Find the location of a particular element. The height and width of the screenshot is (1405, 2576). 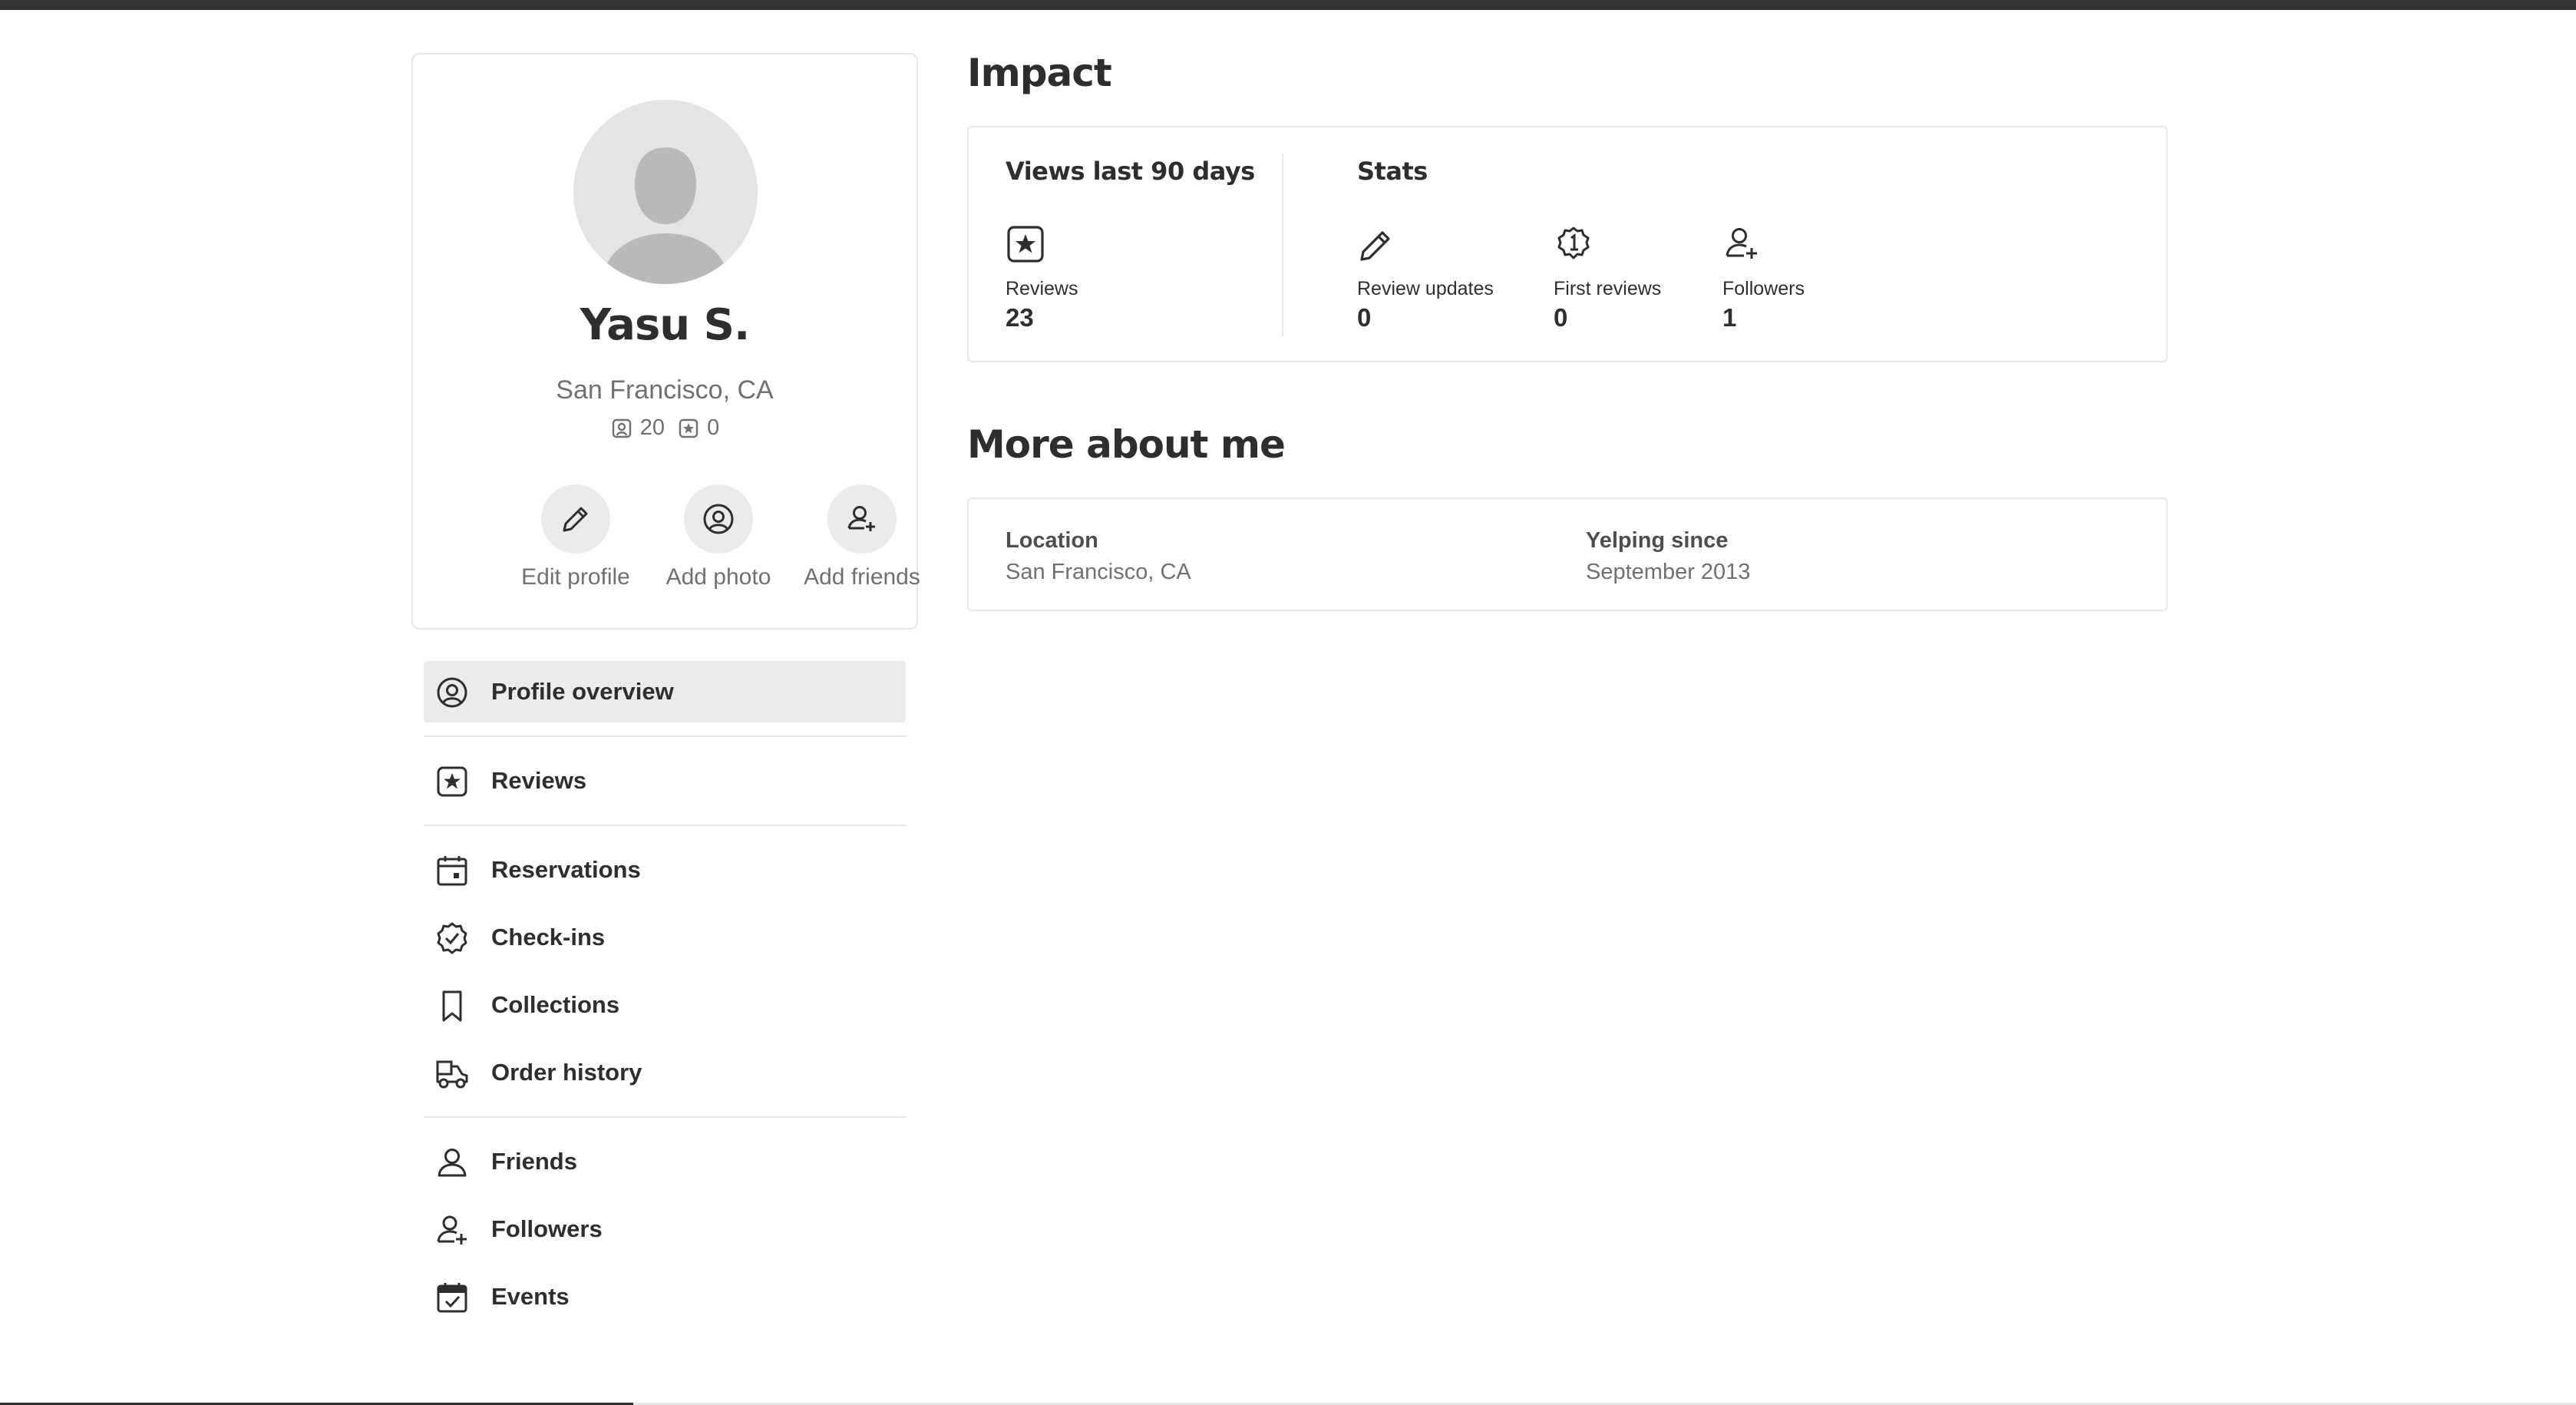

field-value: September 2013 is located at coordinates (1668, 572).